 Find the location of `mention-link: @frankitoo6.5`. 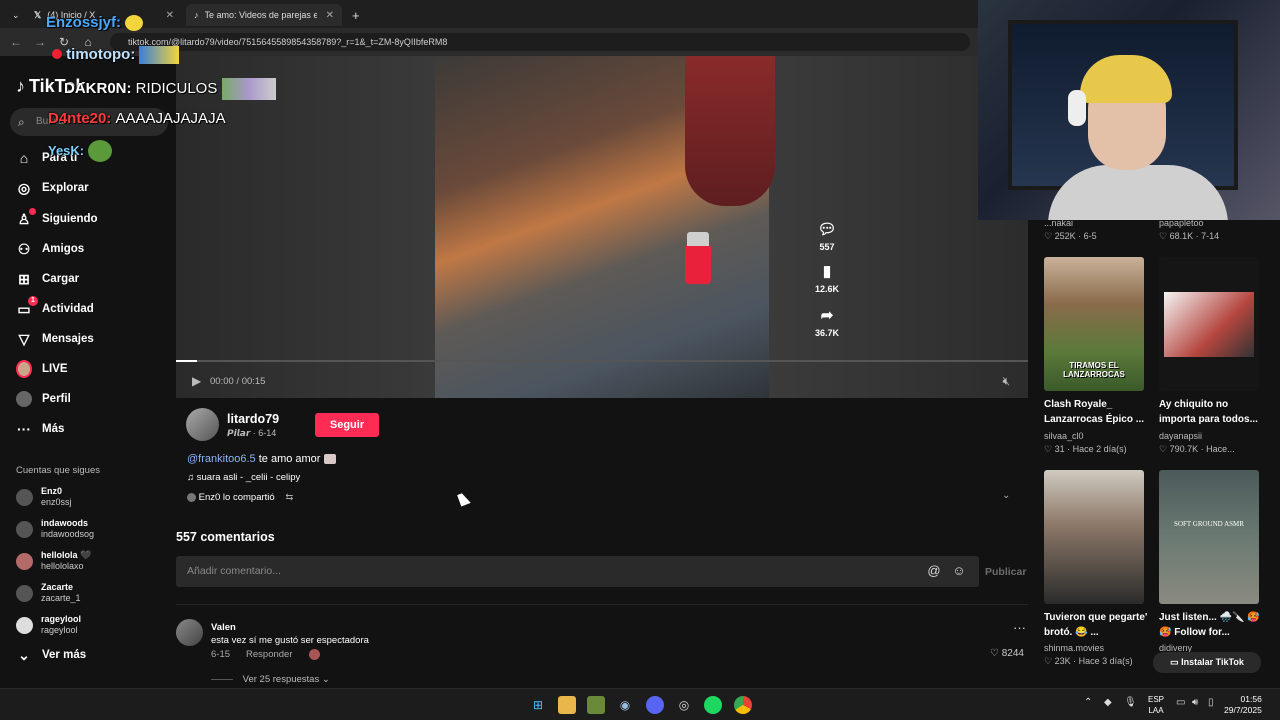

mention-link: @frankitoo6.5 is located at coordinates (221, 459).